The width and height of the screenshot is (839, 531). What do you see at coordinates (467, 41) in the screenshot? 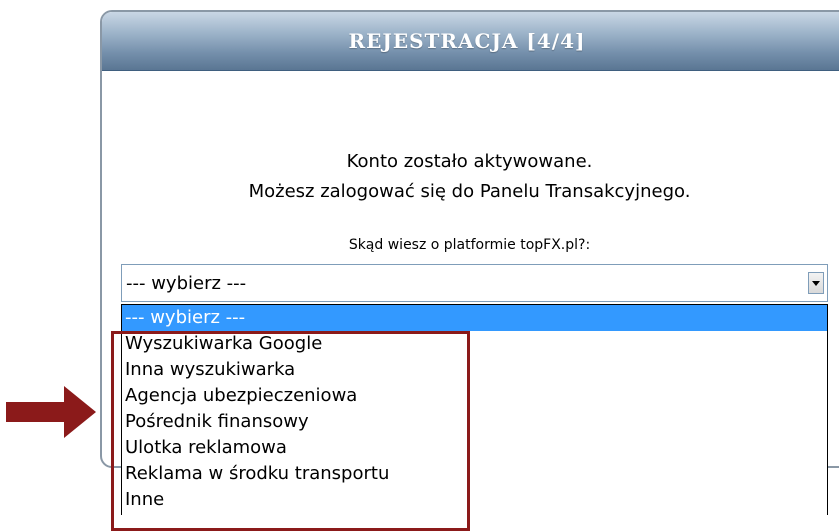
I see `page-title: REJESTRACJA [4/4]` at bounding box center [467, 41].